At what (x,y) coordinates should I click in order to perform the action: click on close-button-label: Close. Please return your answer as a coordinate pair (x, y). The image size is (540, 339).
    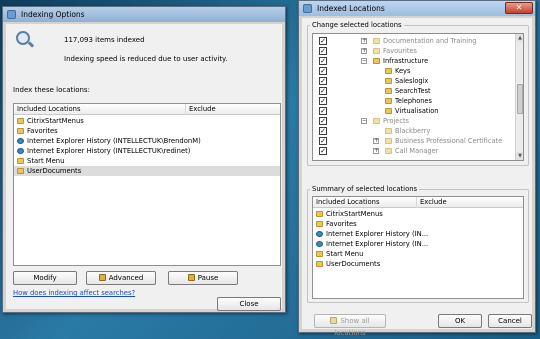
    Looking at the image, I should click on (249, 304).